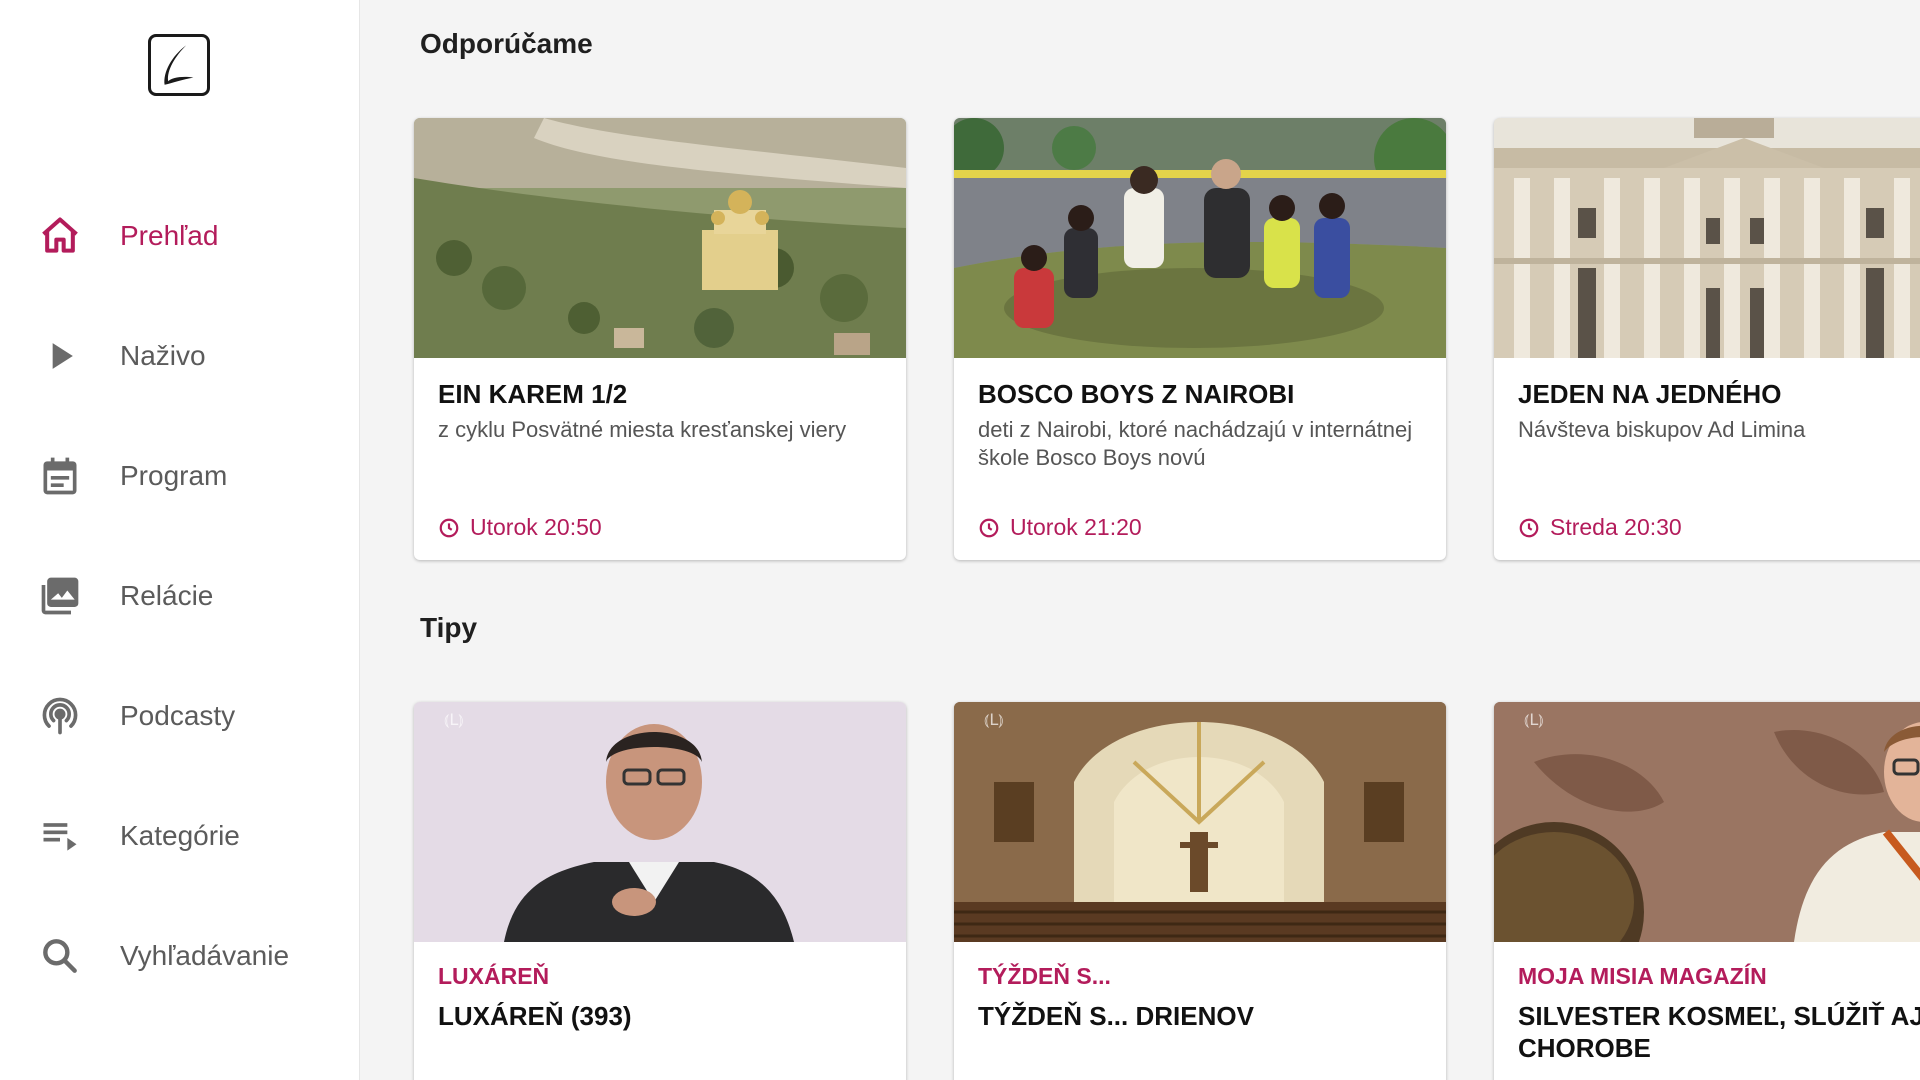 Image resolution: width=1920 pixels, height=1080 pixels. I want to click on series-name: LUXÁREŇ, so click(494, 976).